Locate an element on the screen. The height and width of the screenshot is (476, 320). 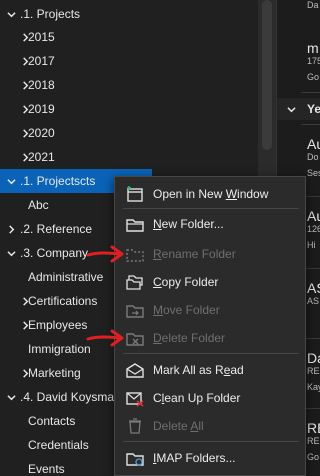
menu-item-delete-all: Delete All is located at coordinates (210, 426).